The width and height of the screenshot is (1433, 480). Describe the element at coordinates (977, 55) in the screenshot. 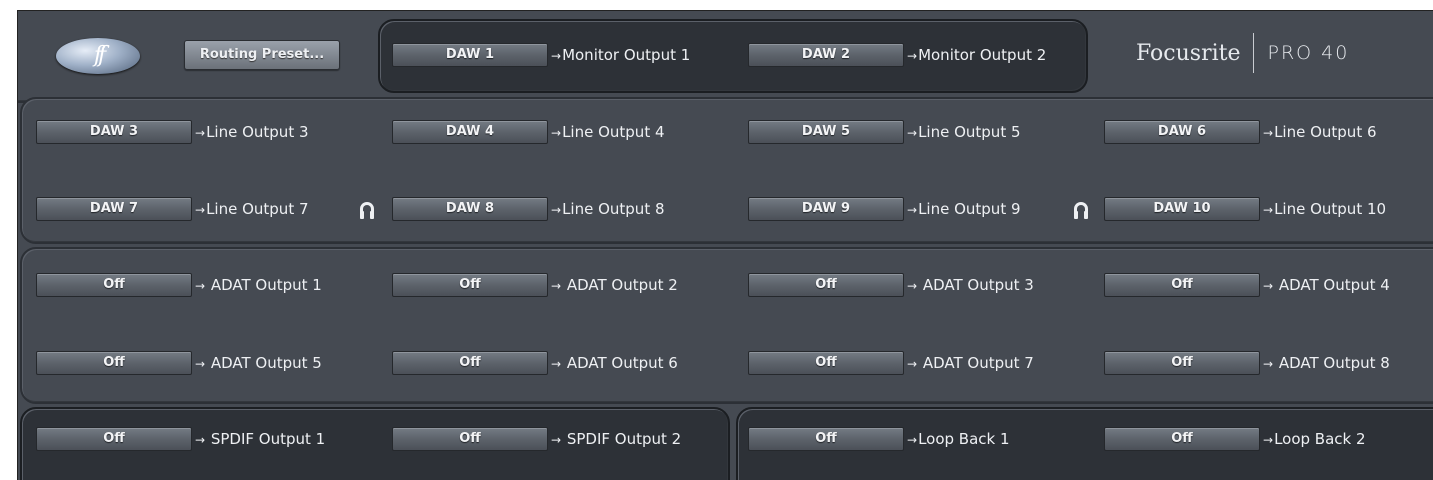

I see `output-label: →Monitor Output 2` at that location.